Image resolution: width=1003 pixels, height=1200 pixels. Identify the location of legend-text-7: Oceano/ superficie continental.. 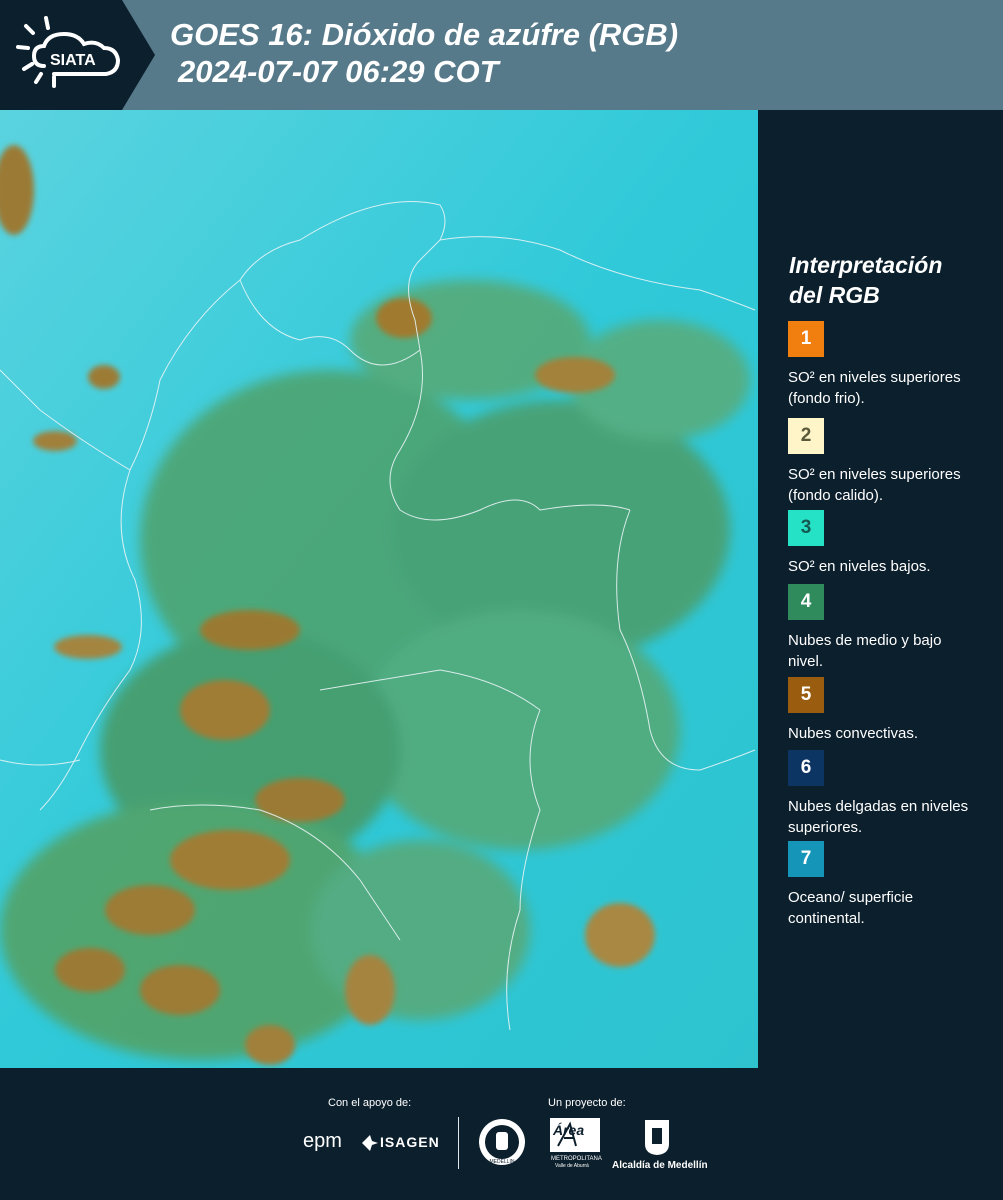
(851, 908).